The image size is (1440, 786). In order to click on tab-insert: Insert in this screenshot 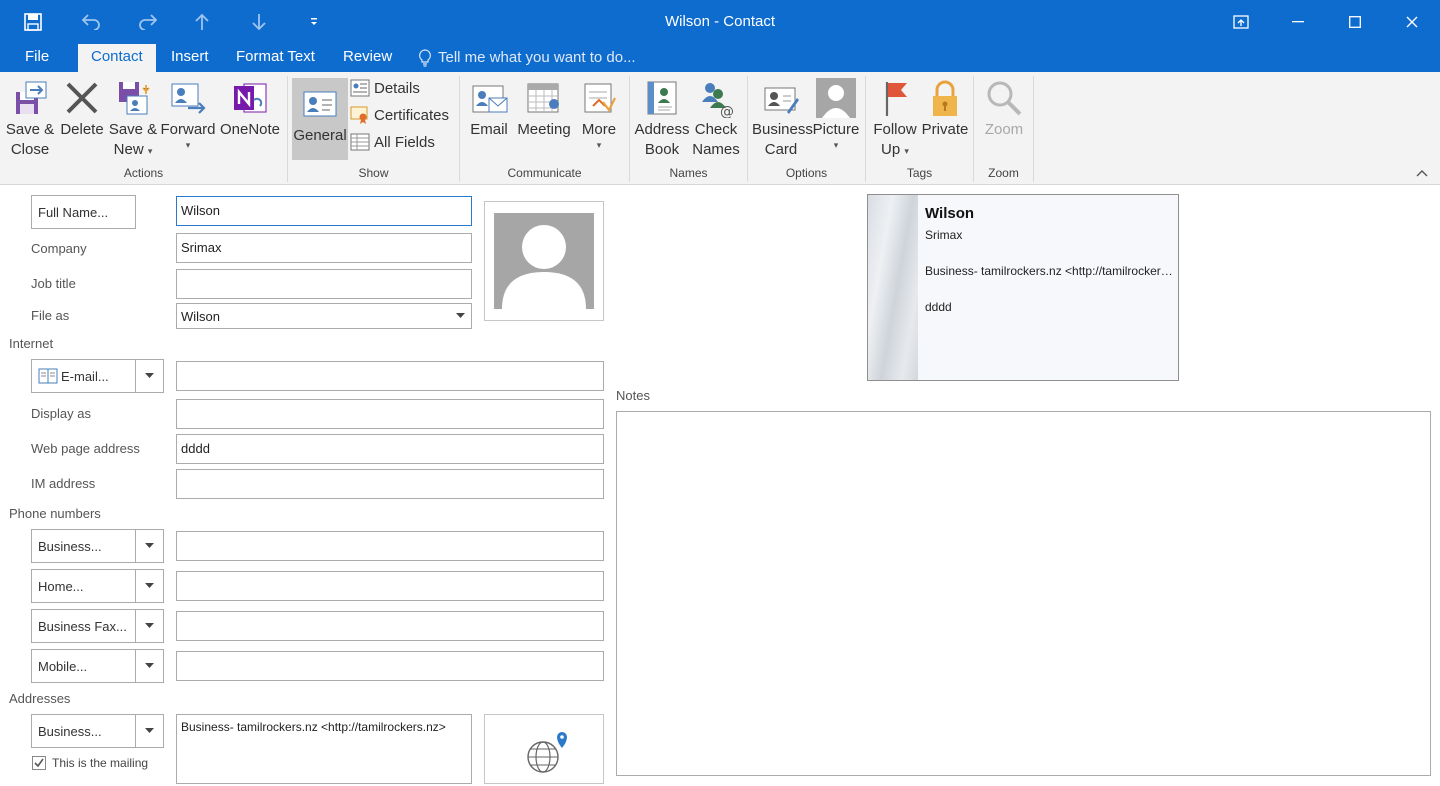, I will do `click(190, 58)`.